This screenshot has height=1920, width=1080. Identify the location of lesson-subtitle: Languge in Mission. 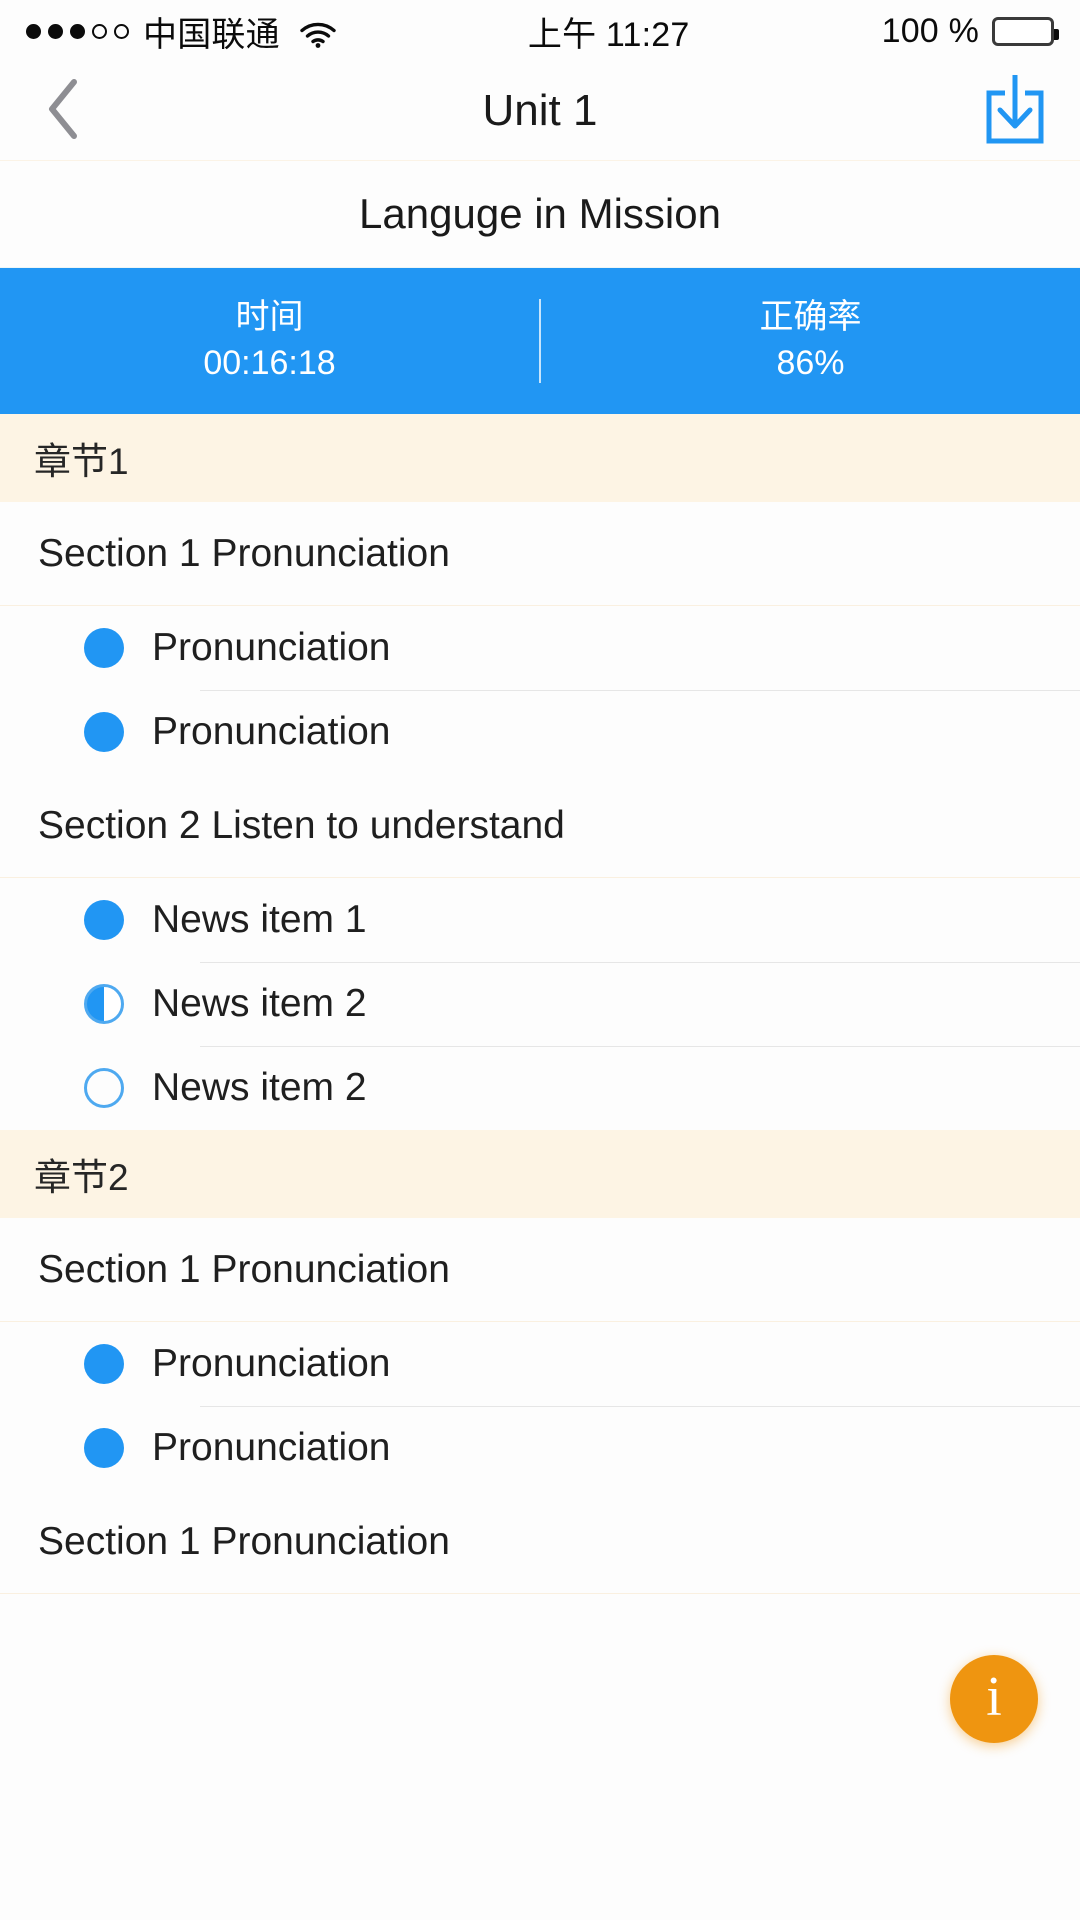
(540, 213).